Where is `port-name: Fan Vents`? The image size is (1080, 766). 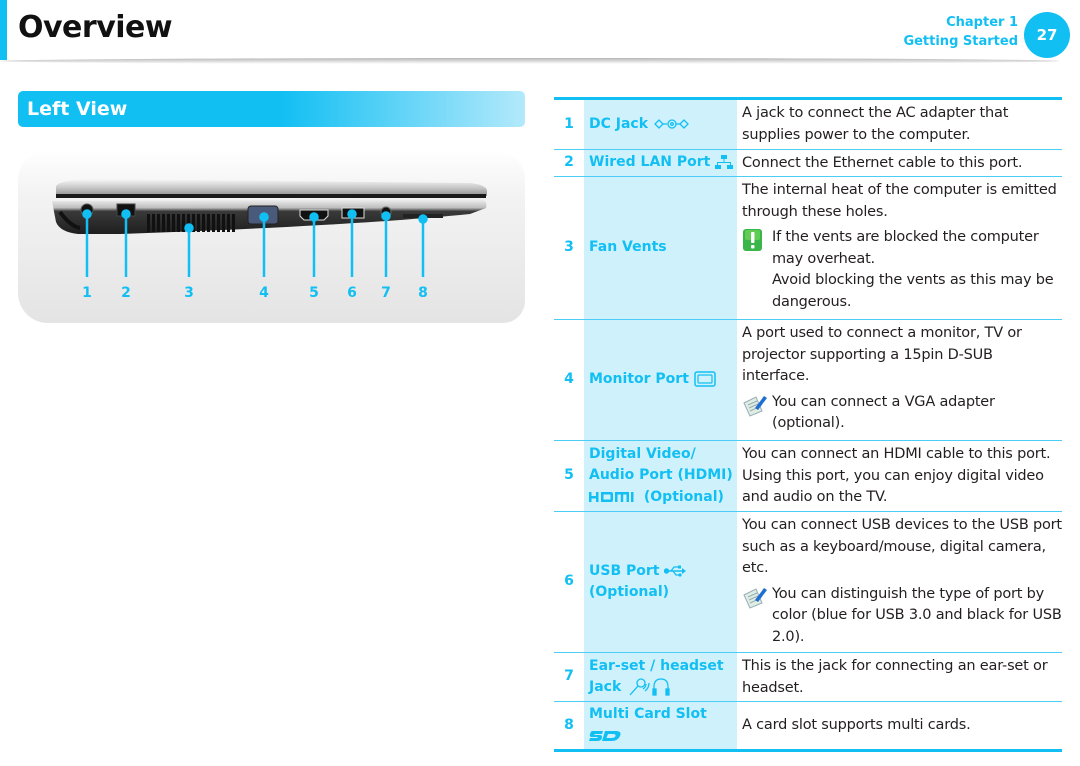
port-name: Fan Vents is located at coordinates (660, 248).